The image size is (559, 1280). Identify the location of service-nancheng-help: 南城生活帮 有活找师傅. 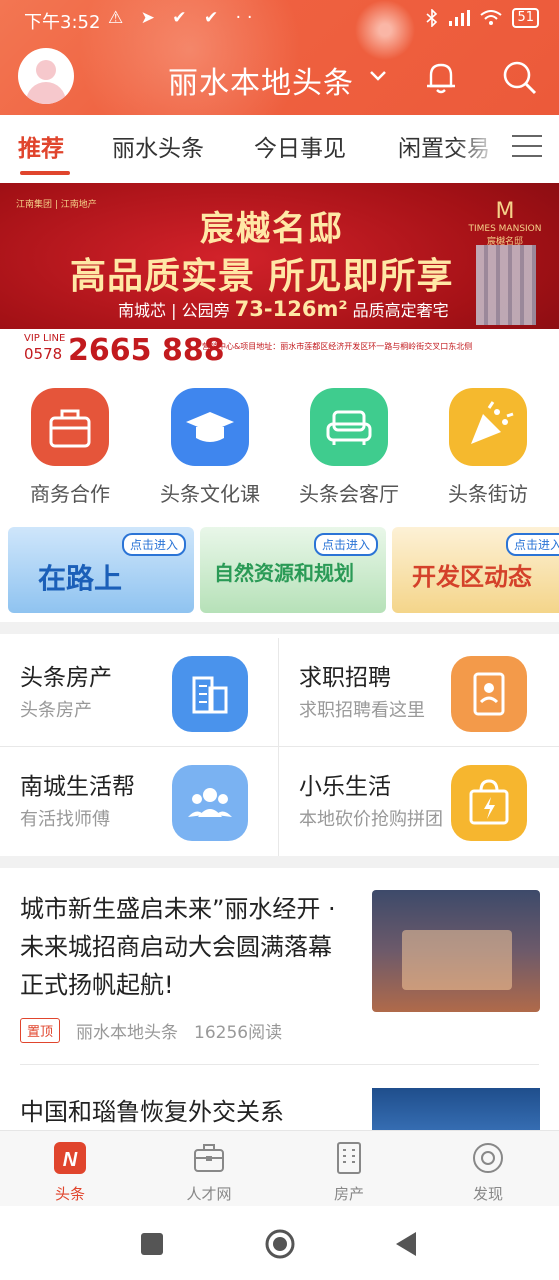
(139, 801).